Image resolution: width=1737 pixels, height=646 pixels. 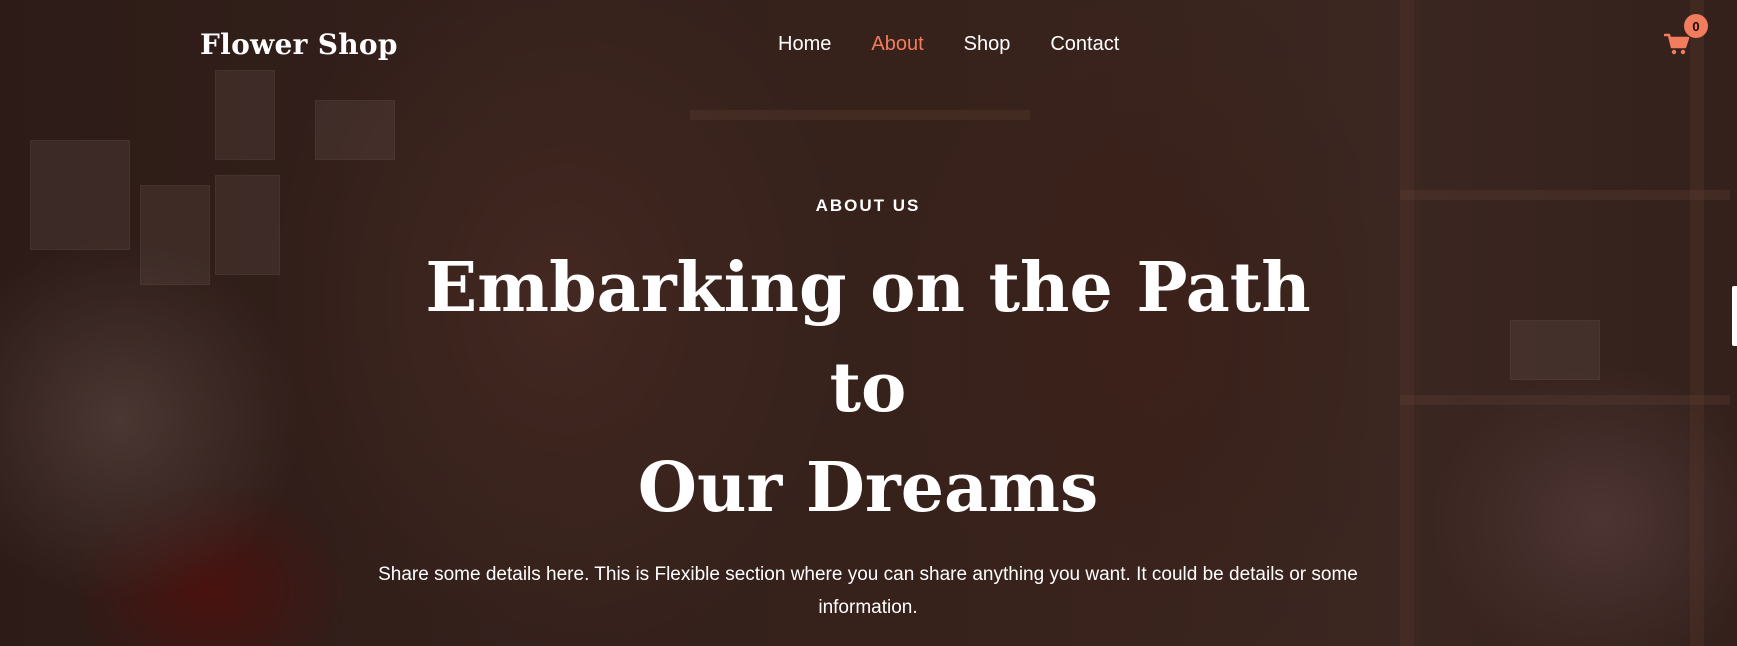 I want to click on site-header: Flower Shop Home About Shop Contact 0, so click(x=868, y=46).